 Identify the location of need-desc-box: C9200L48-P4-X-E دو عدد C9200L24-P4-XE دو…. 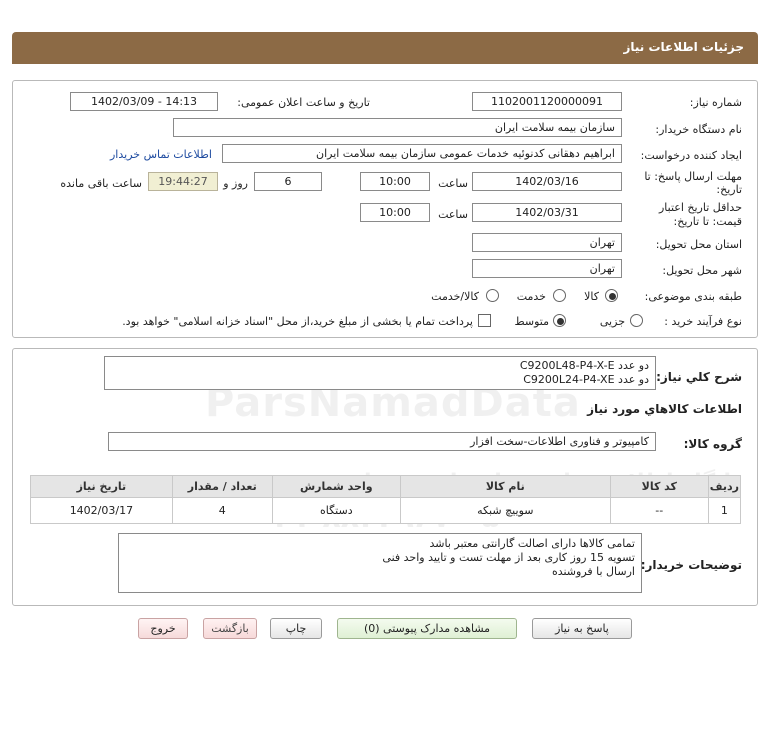
(380, 373).